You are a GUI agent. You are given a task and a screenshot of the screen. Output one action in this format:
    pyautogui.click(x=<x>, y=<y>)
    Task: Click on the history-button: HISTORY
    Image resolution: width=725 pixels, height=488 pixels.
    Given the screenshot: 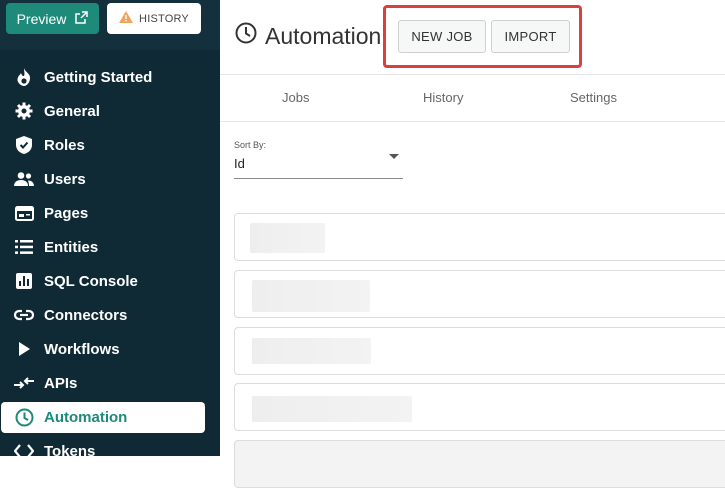 What is the action you would take?
    pyautogui.click(x=154, y=18)
    